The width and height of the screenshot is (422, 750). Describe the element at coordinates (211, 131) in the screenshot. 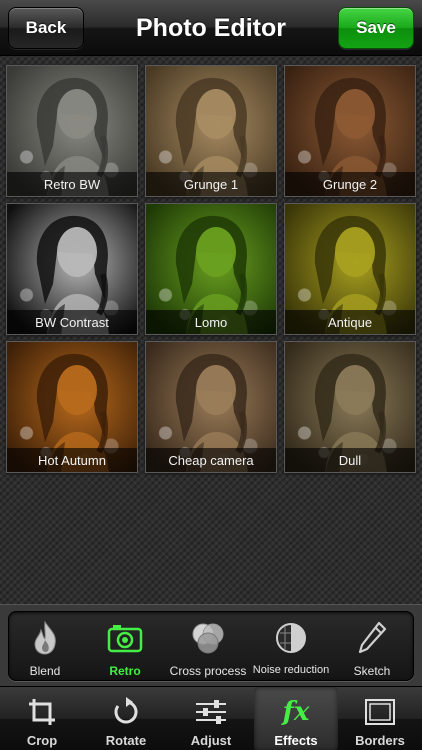

I see `effect-thumb-grunge-1: Grunge 1` at that location.